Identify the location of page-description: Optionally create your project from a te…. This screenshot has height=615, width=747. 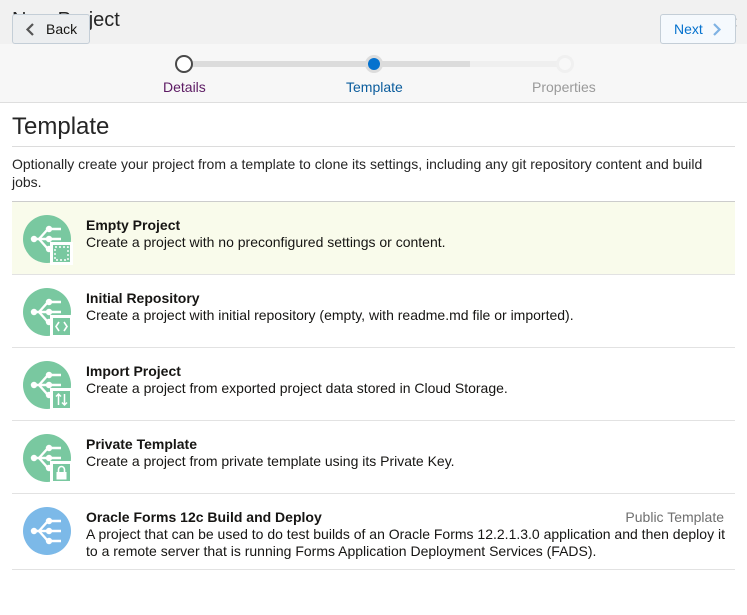
(357, 173).